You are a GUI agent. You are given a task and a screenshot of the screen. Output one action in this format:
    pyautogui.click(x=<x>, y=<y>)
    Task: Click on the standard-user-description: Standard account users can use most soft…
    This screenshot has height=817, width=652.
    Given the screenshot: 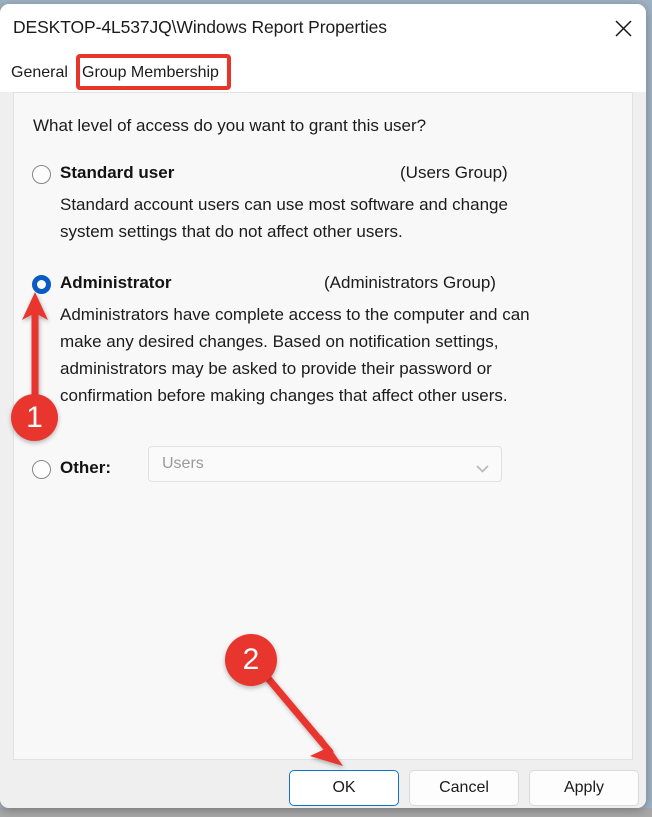 What is the action you would take?
    pyautogui.click(x=284, y=218)
    